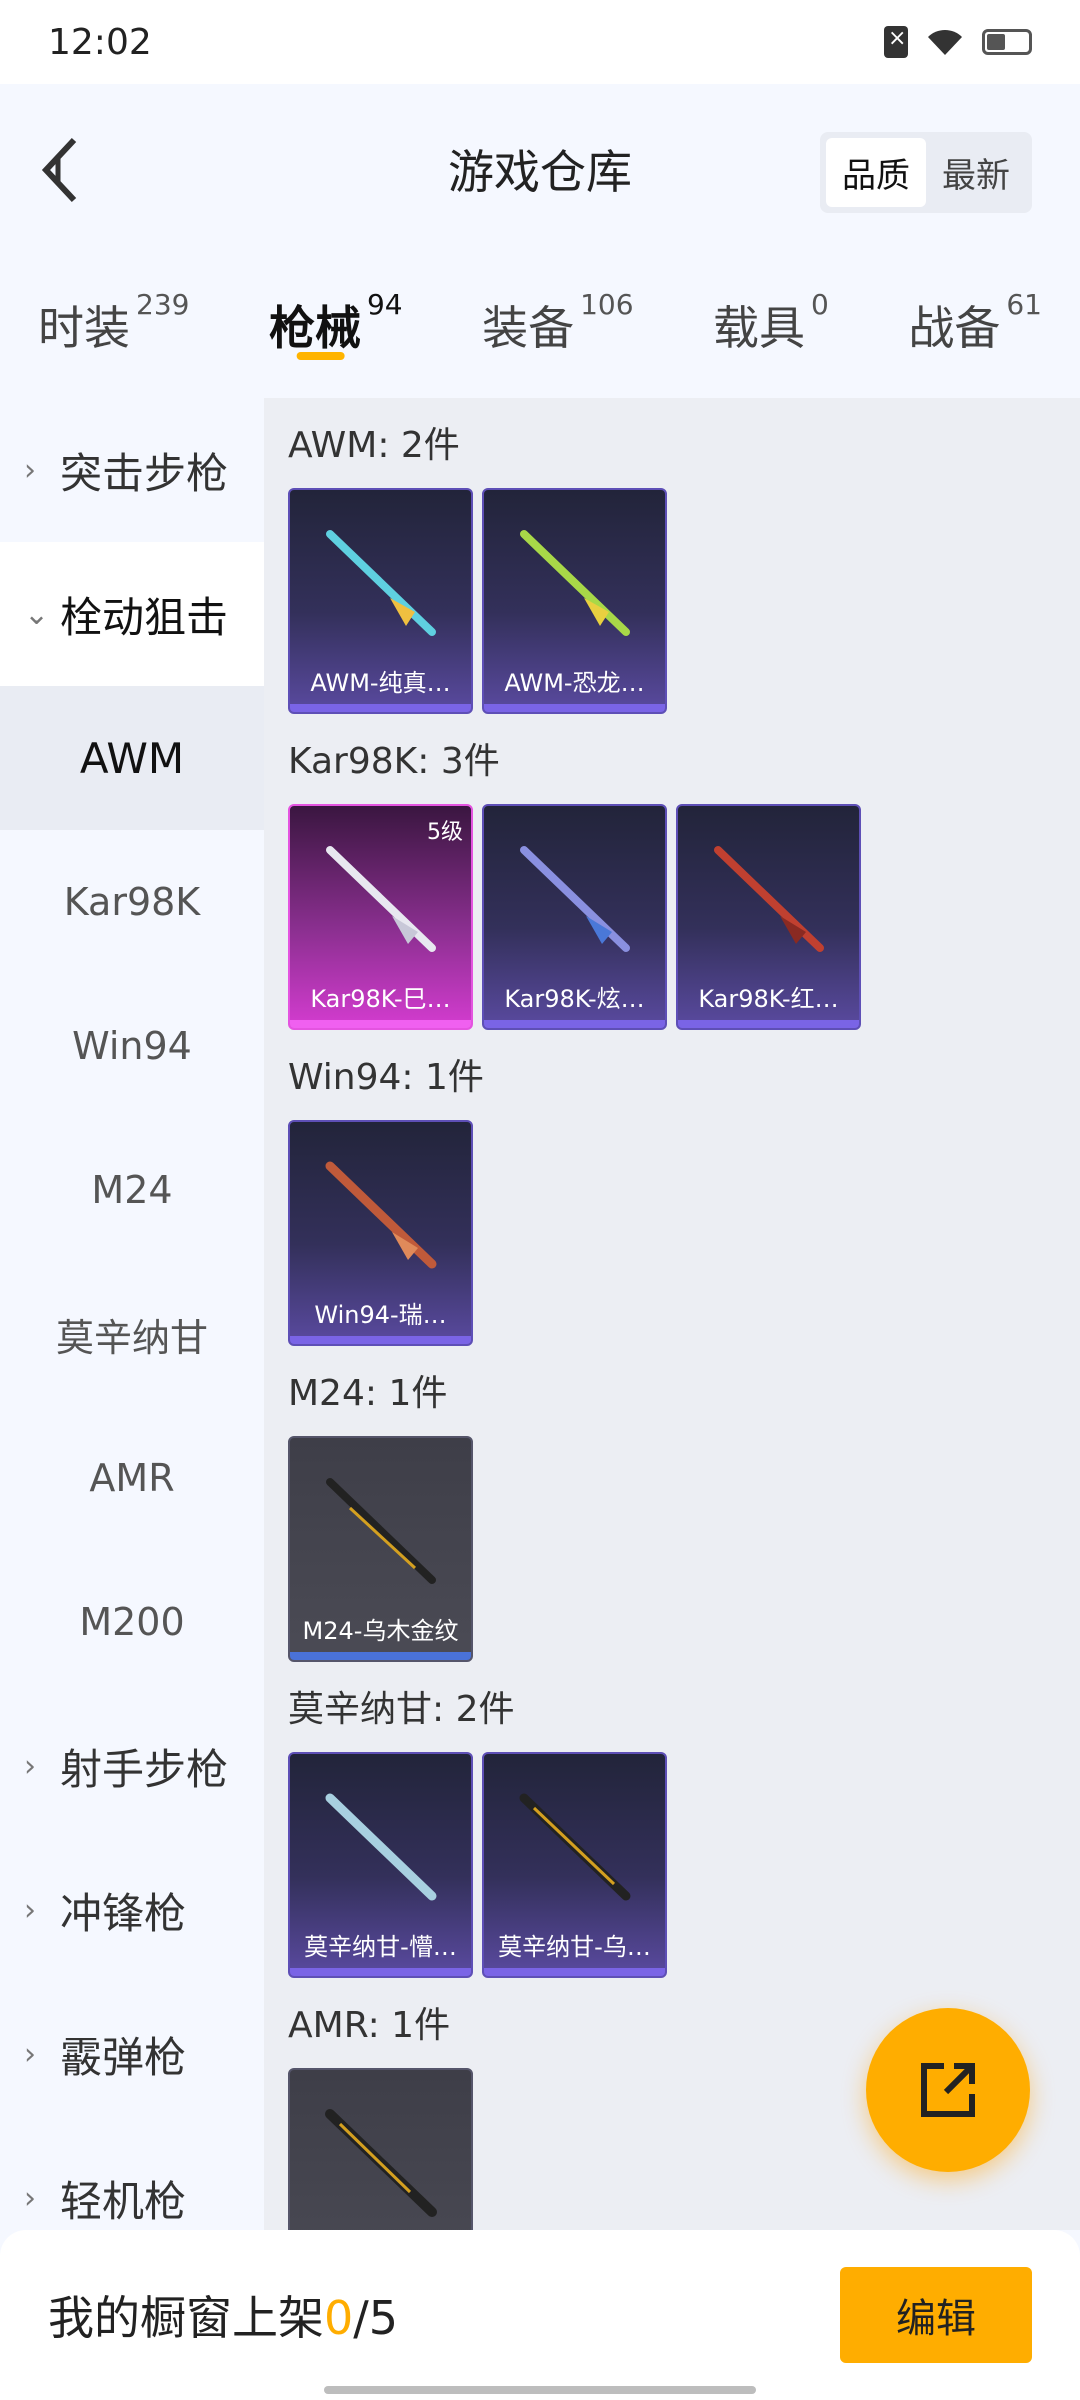 Image resolution: width=1080 pixels, height=2400 pixels. Describe the element at coordinates (386, 1077) in the screenshot. I see `group-title: Win94: 1件` at that location.